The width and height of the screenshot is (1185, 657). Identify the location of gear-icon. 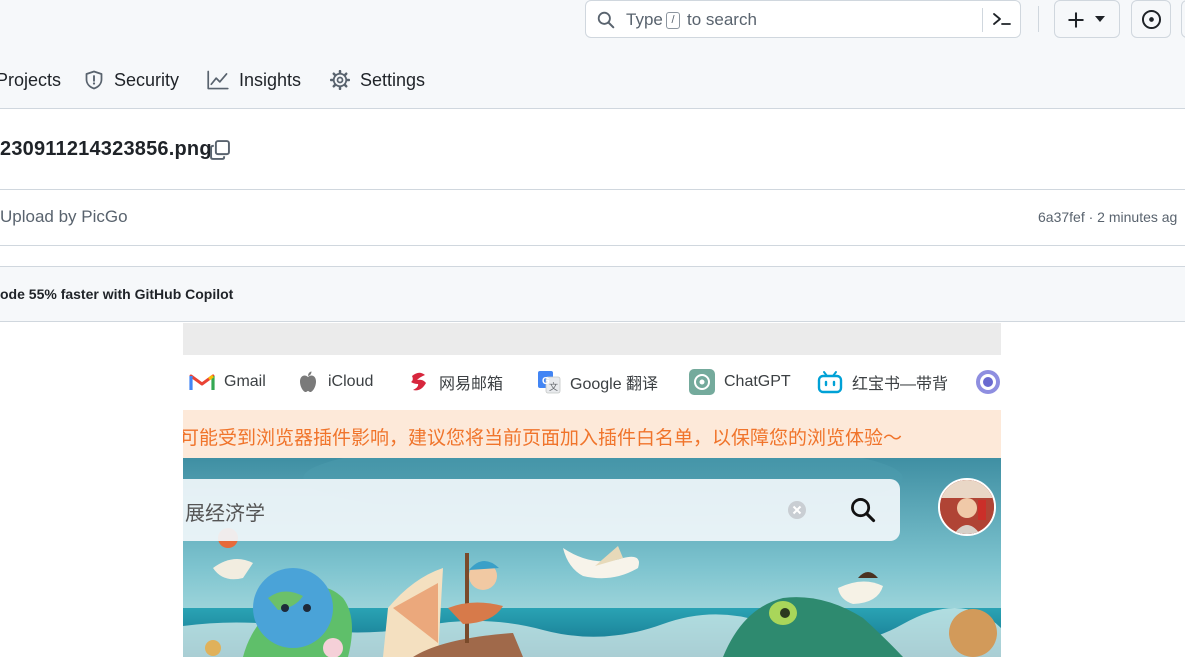
(340, 80).